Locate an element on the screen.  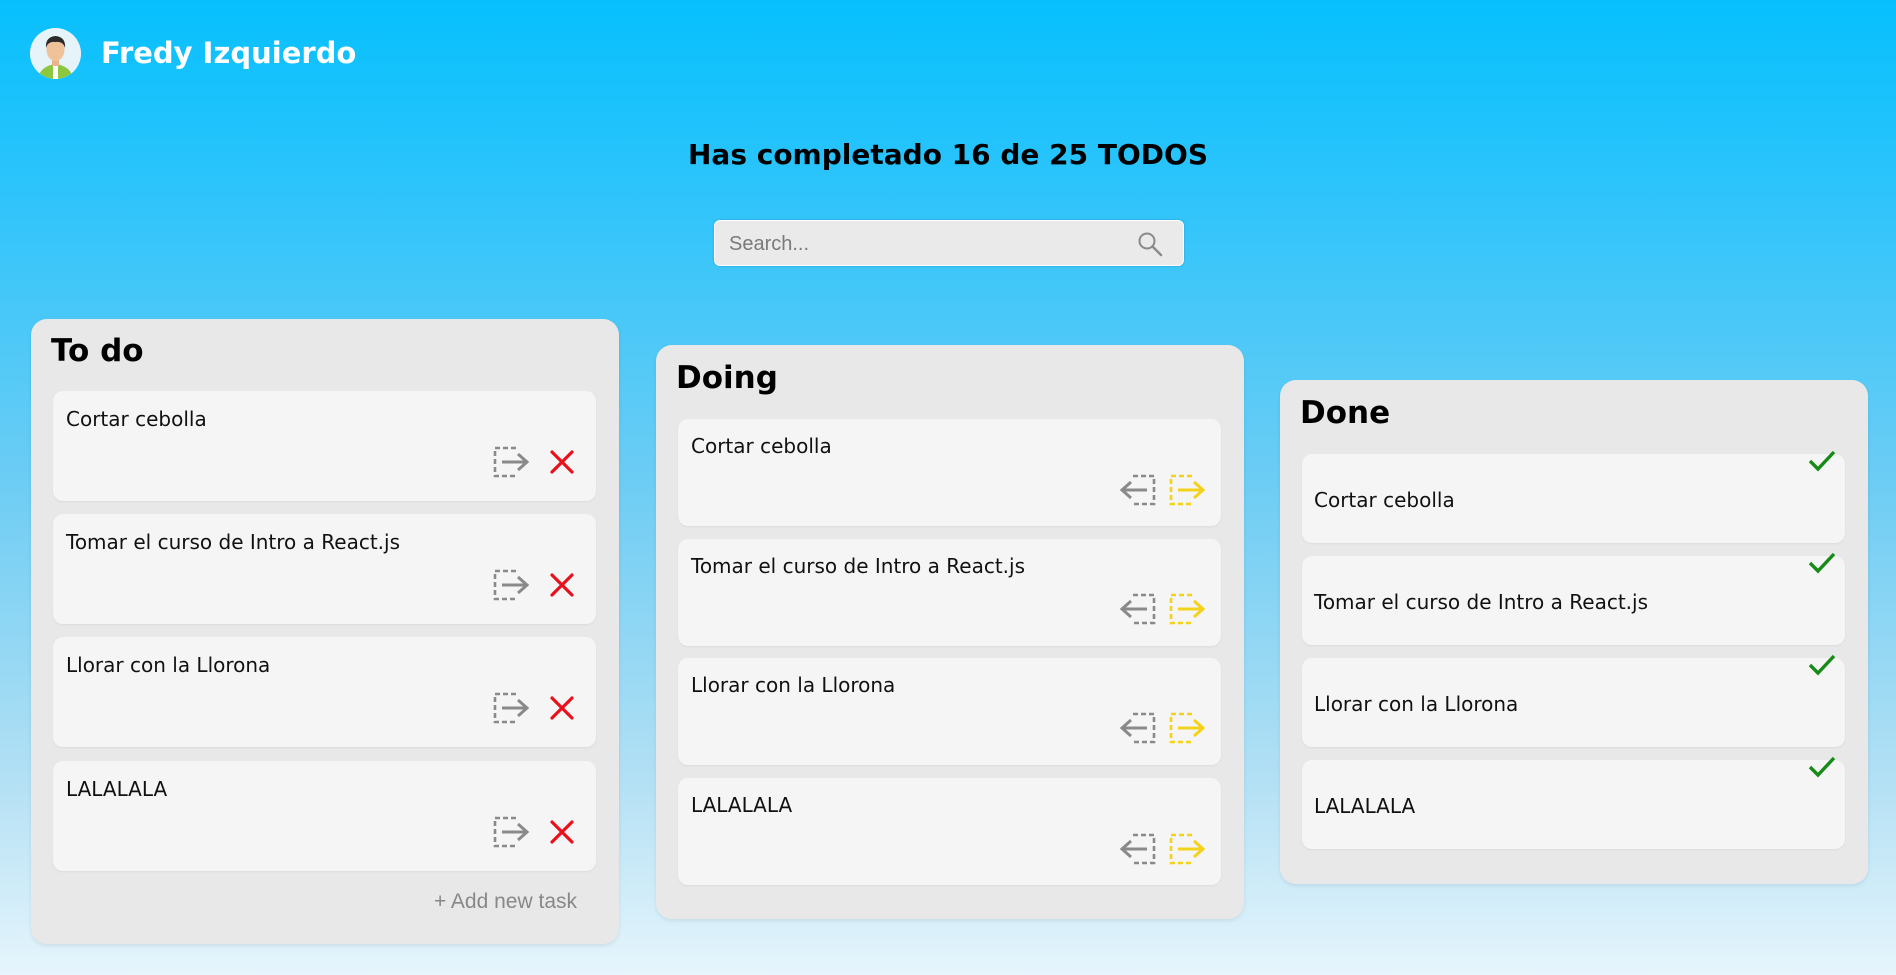
user-header: Fredy Izquierdo is located at coordinates (193, 53).